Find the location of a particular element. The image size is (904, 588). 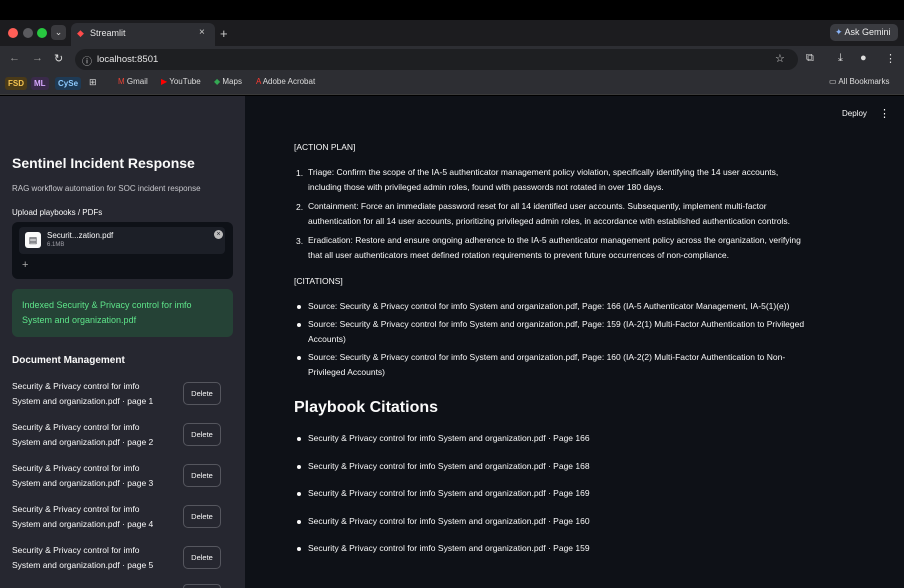

deploy-button: Deploy is located at coordinates (854, 113).